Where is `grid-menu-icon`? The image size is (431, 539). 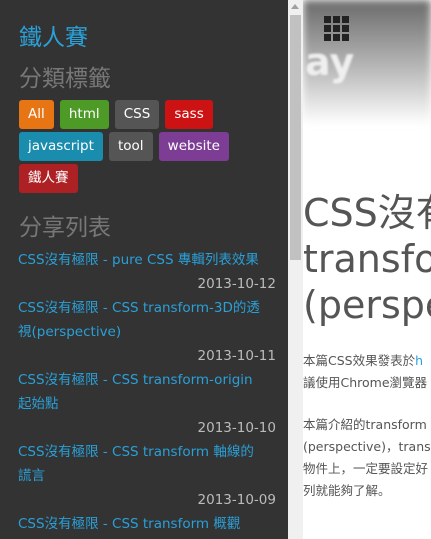 grid-menu-icon is located at coordinates (337, 29).